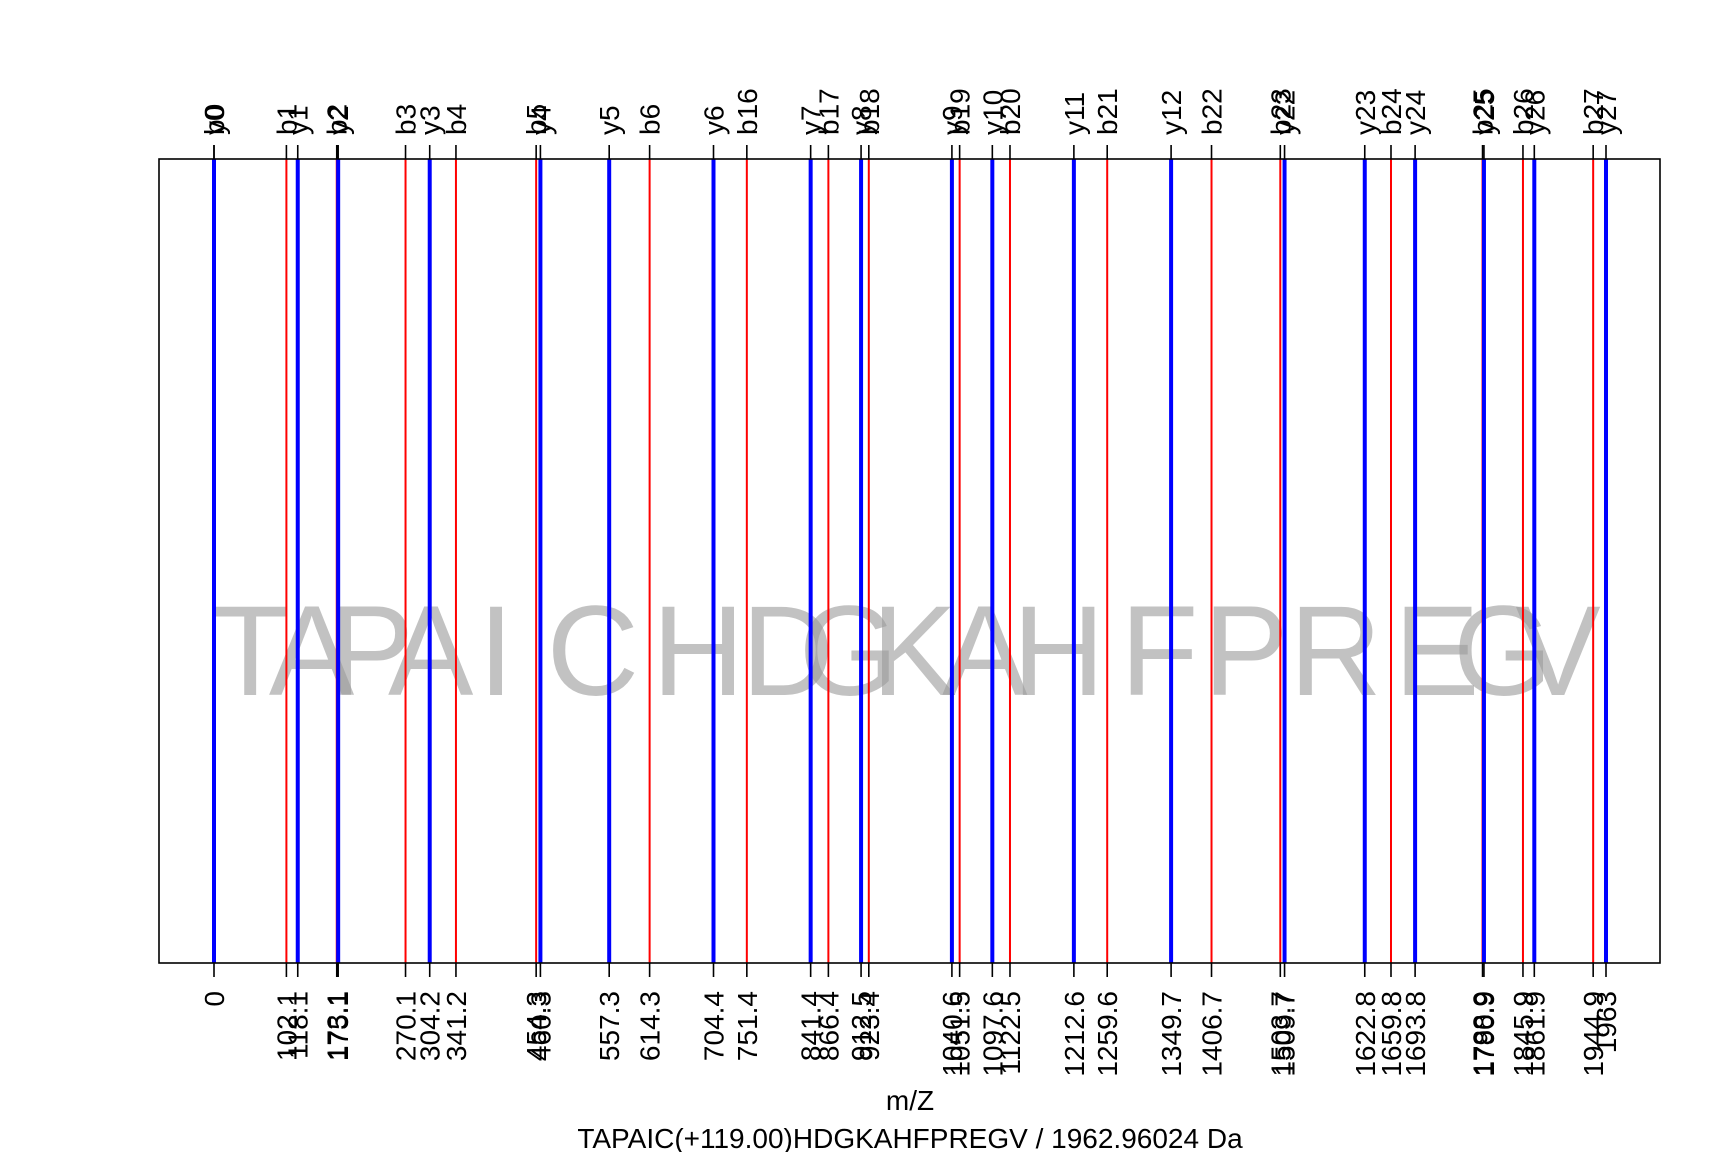 This screenshot has width=1728, height=1152. Describe the element at coordinates (1107, 111) in the screenshot. I see `ion-label: b21` at that location.